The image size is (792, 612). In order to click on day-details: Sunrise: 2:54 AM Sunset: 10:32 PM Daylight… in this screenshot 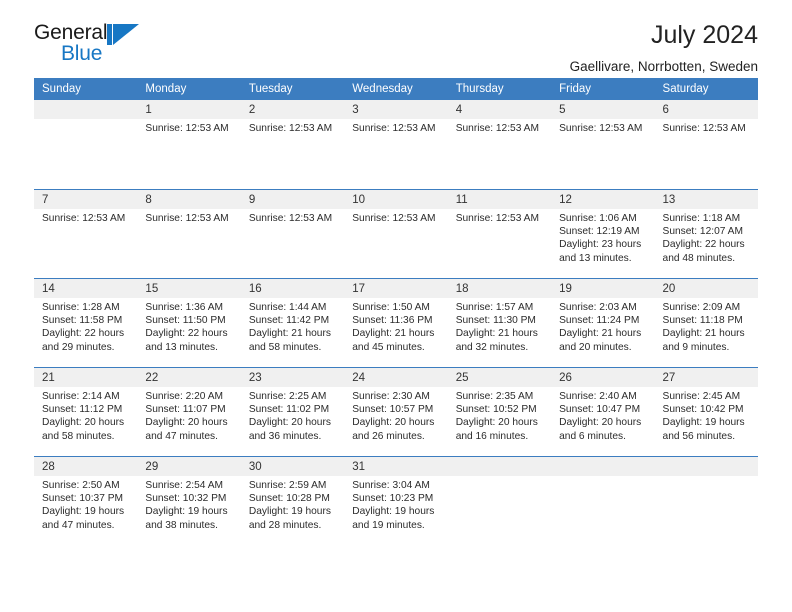, I will do `click(188, 504)`.